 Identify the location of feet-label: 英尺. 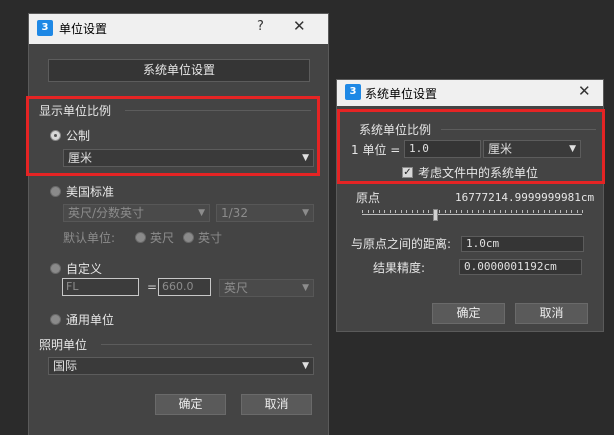
(162, 237).